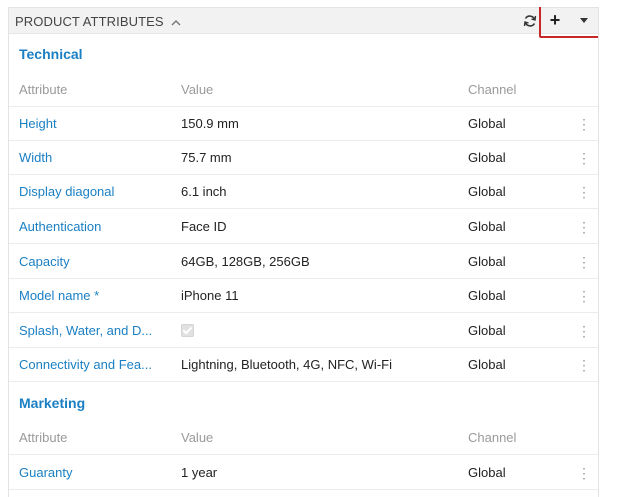 The width and height of the screenshot is (620, 497). I want to click on attribute-link: Guaranty, so click(93, 473).